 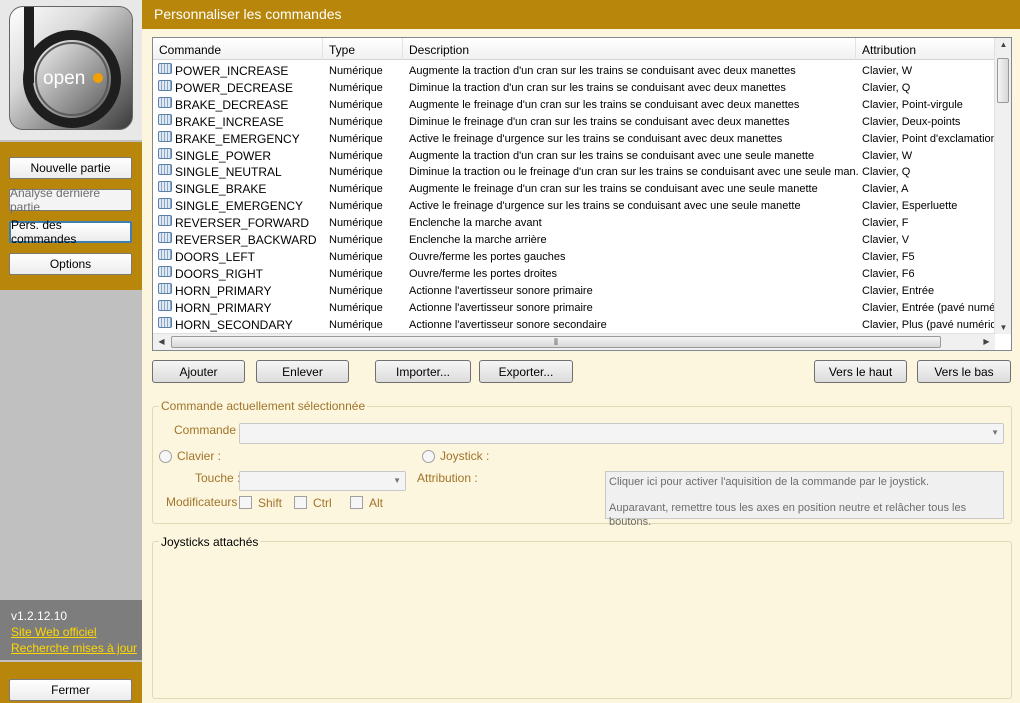 I want to click on row-command: BRAKE_DECREASE, so click(x=232, y=104).